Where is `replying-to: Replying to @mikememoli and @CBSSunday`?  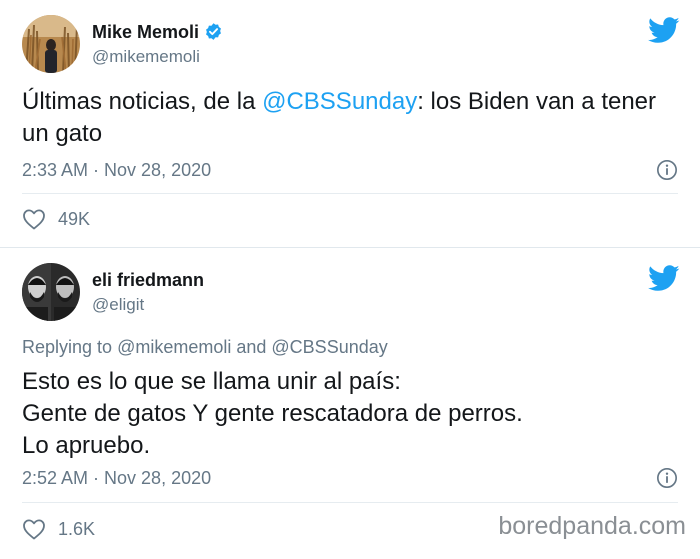
replying-to: Replying to @mikememoli and @CBSSunday is located at coordinates (205, 347).